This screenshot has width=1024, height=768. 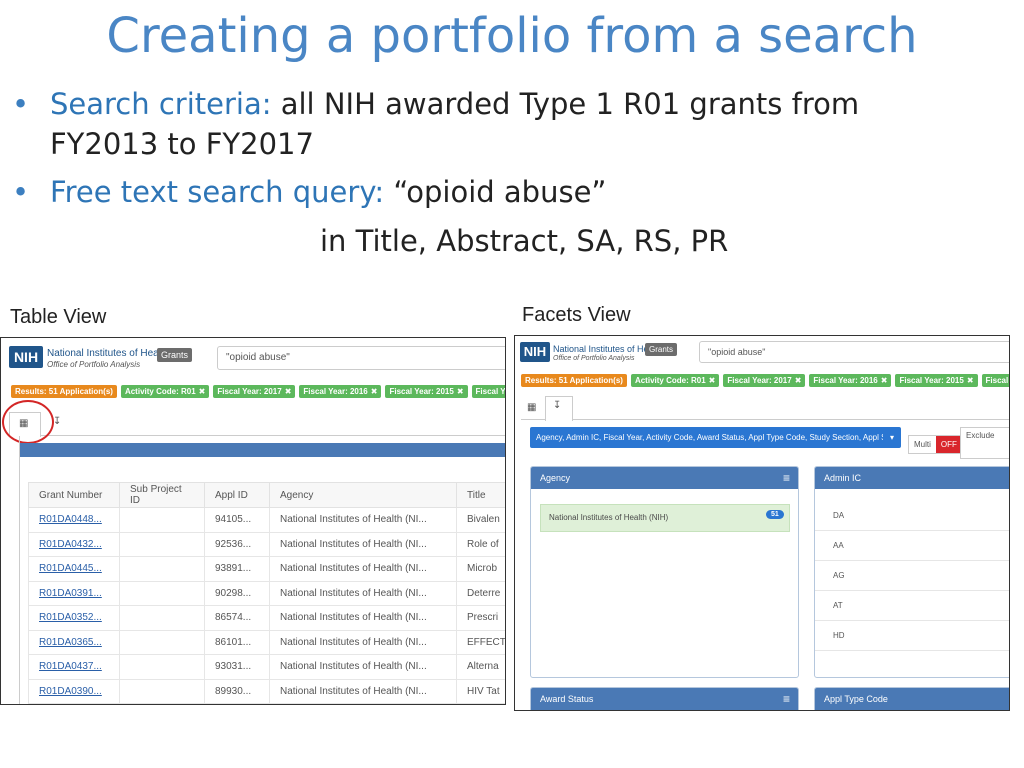 What do you see at coordinates (94, 364) in the screenshot?
I see `office-name: Office of Portfolio Analysis` at bounding box center [94, 364].